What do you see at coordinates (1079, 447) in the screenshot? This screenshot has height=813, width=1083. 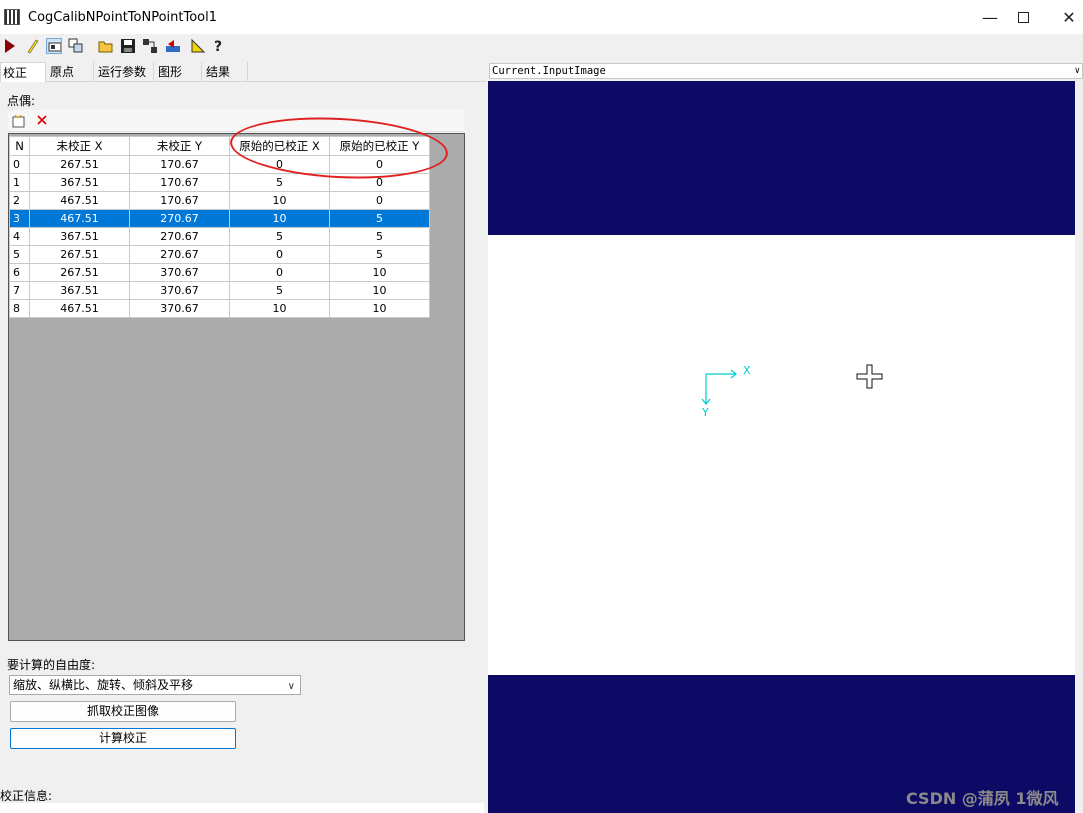 I see `right-edge` at bounding box center [1079, 447].